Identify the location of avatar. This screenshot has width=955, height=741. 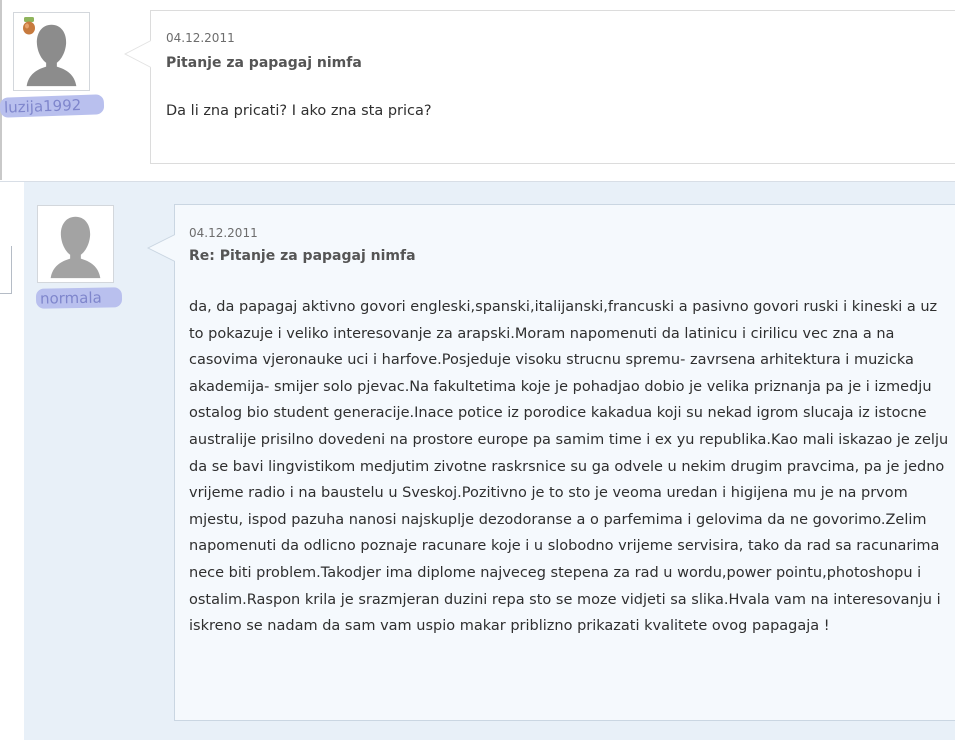
(75, 244).